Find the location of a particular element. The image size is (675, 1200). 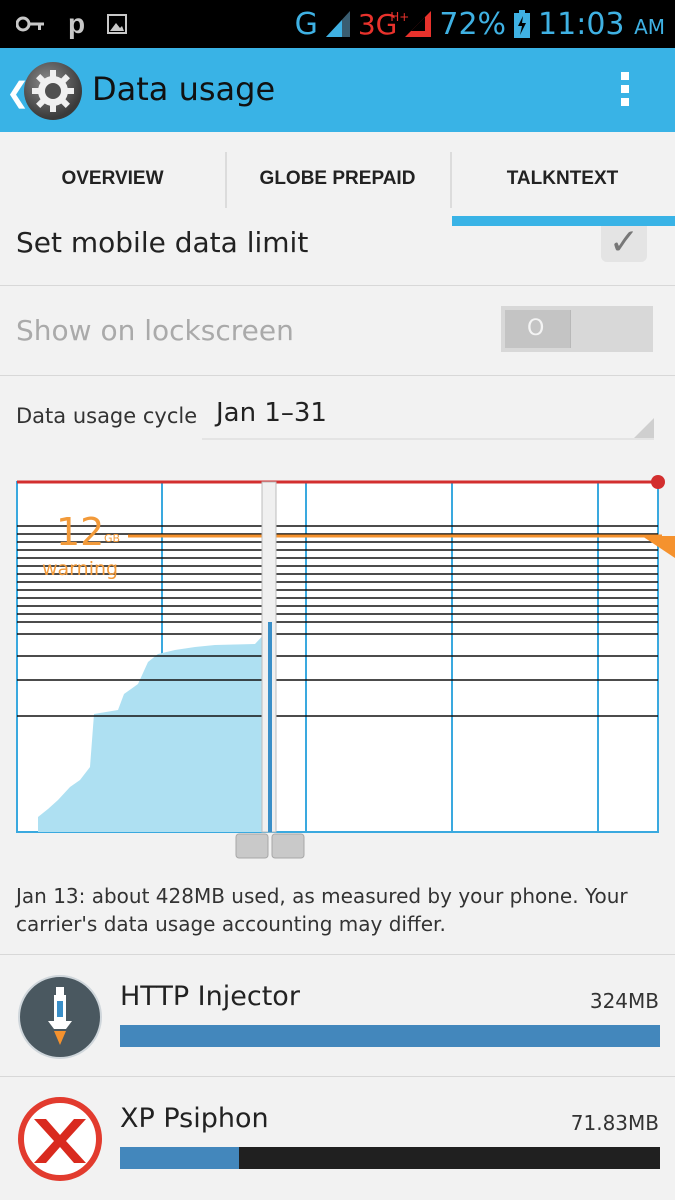

usage-cycle-row: Data usage cycle Jan 1–31 is located at coordinates (337, 416).